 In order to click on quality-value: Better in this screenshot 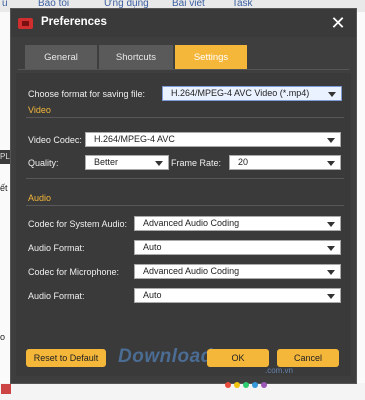, I will do `click(106, 162)`.